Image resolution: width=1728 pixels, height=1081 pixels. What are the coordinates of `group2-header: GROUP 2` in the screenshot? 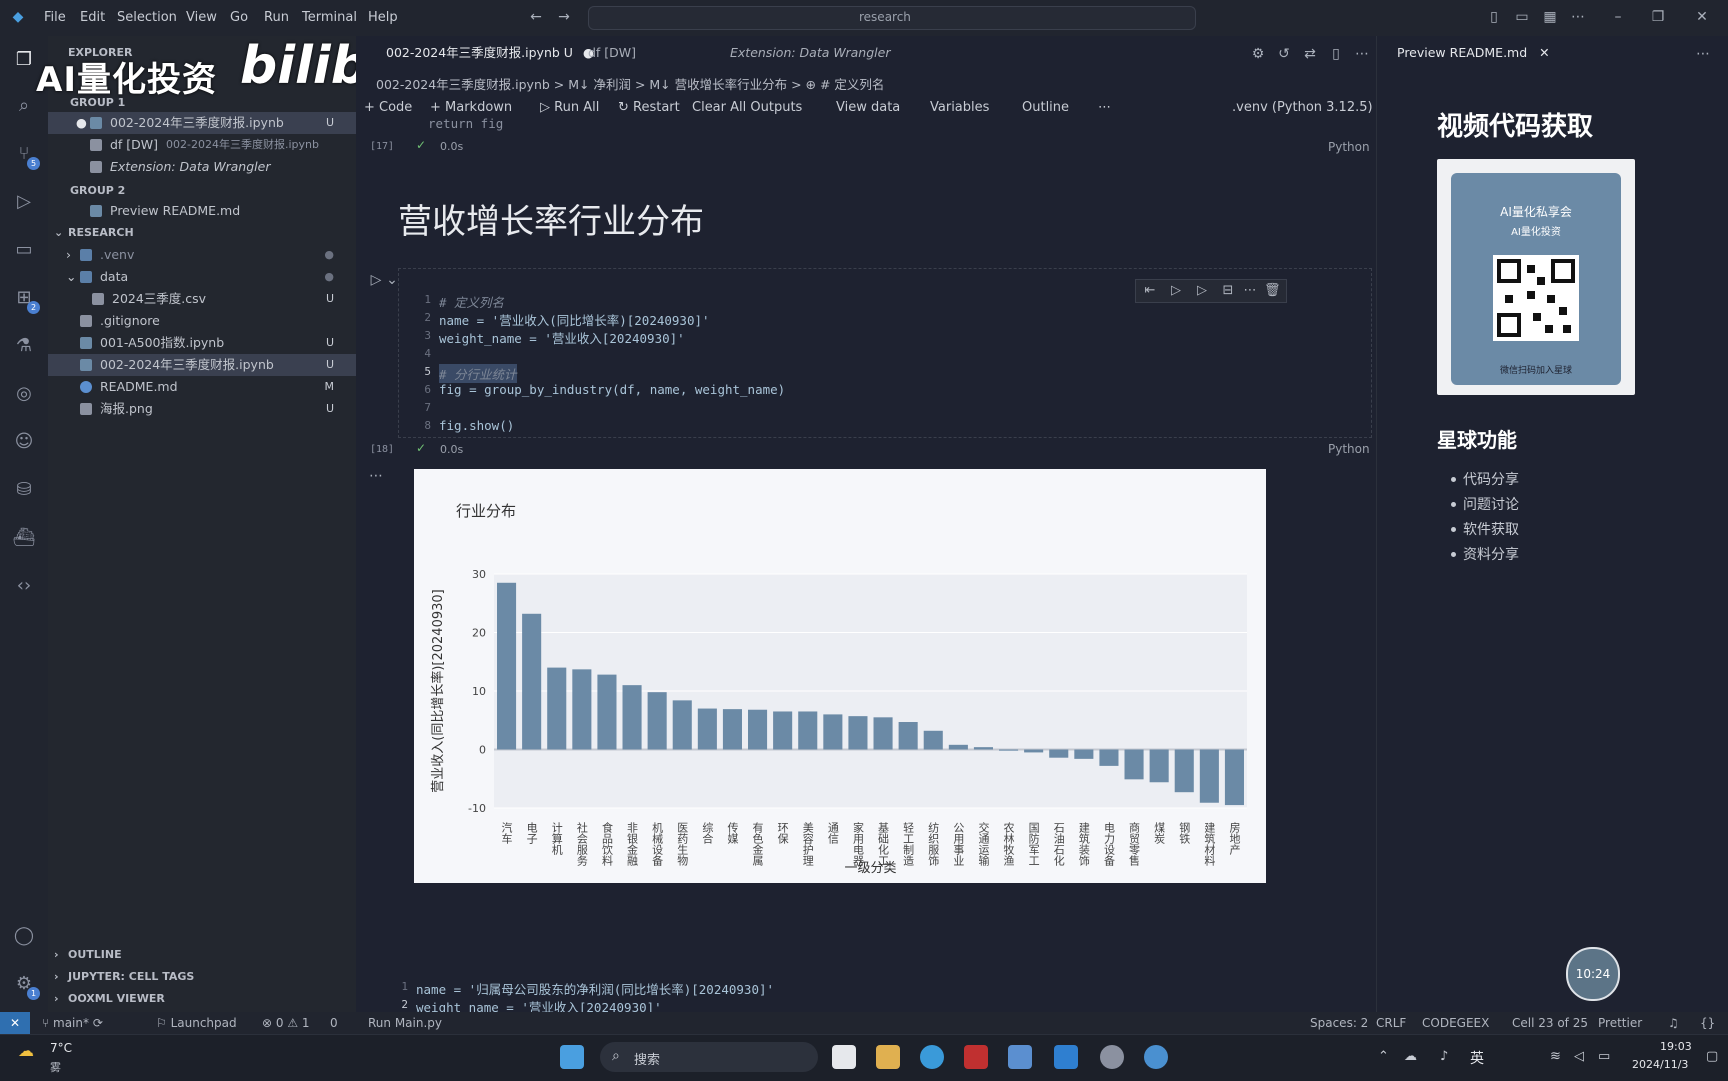 It's located at (170, 191).